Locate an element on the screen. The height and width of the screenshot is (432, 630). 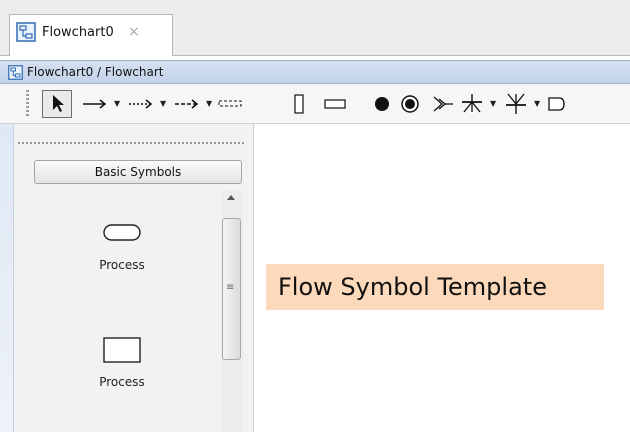
filled-circle-icon is located at coordinates (382, 104).